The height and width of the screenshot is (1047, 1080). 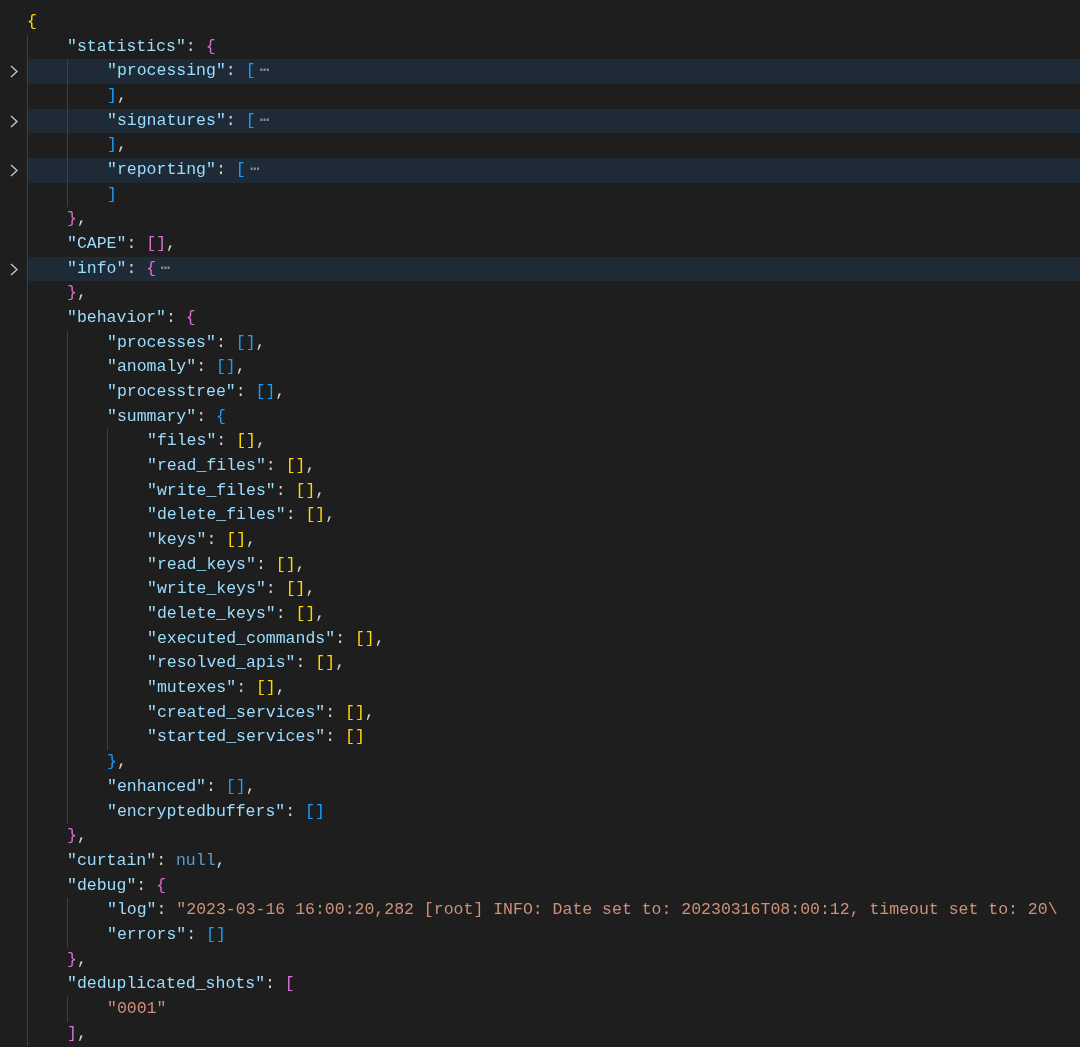 What do you see at coordinates (553, 812) in the screenshot?
I see `code-line: "encryptedbuffers": []` at bounding box center [553, 812].